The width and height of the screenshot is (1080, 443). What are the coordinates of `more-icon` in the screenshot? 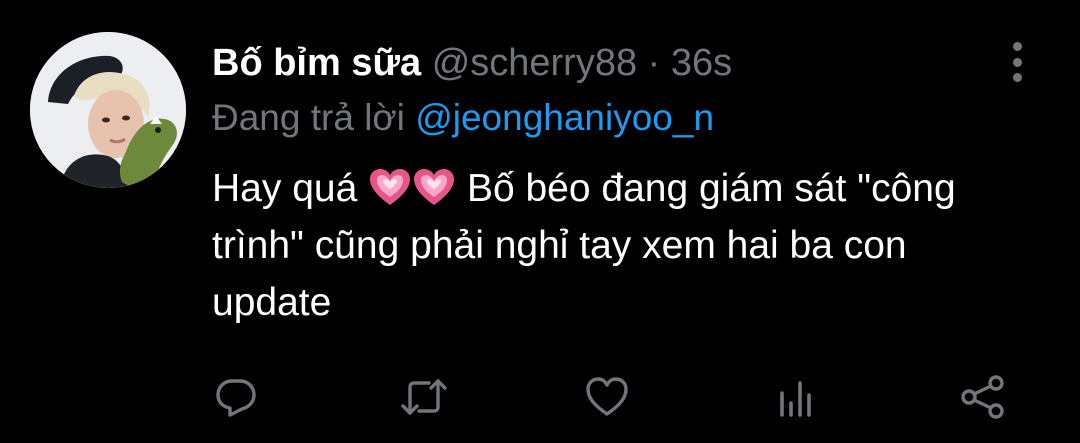 It's located at (1017, 62).